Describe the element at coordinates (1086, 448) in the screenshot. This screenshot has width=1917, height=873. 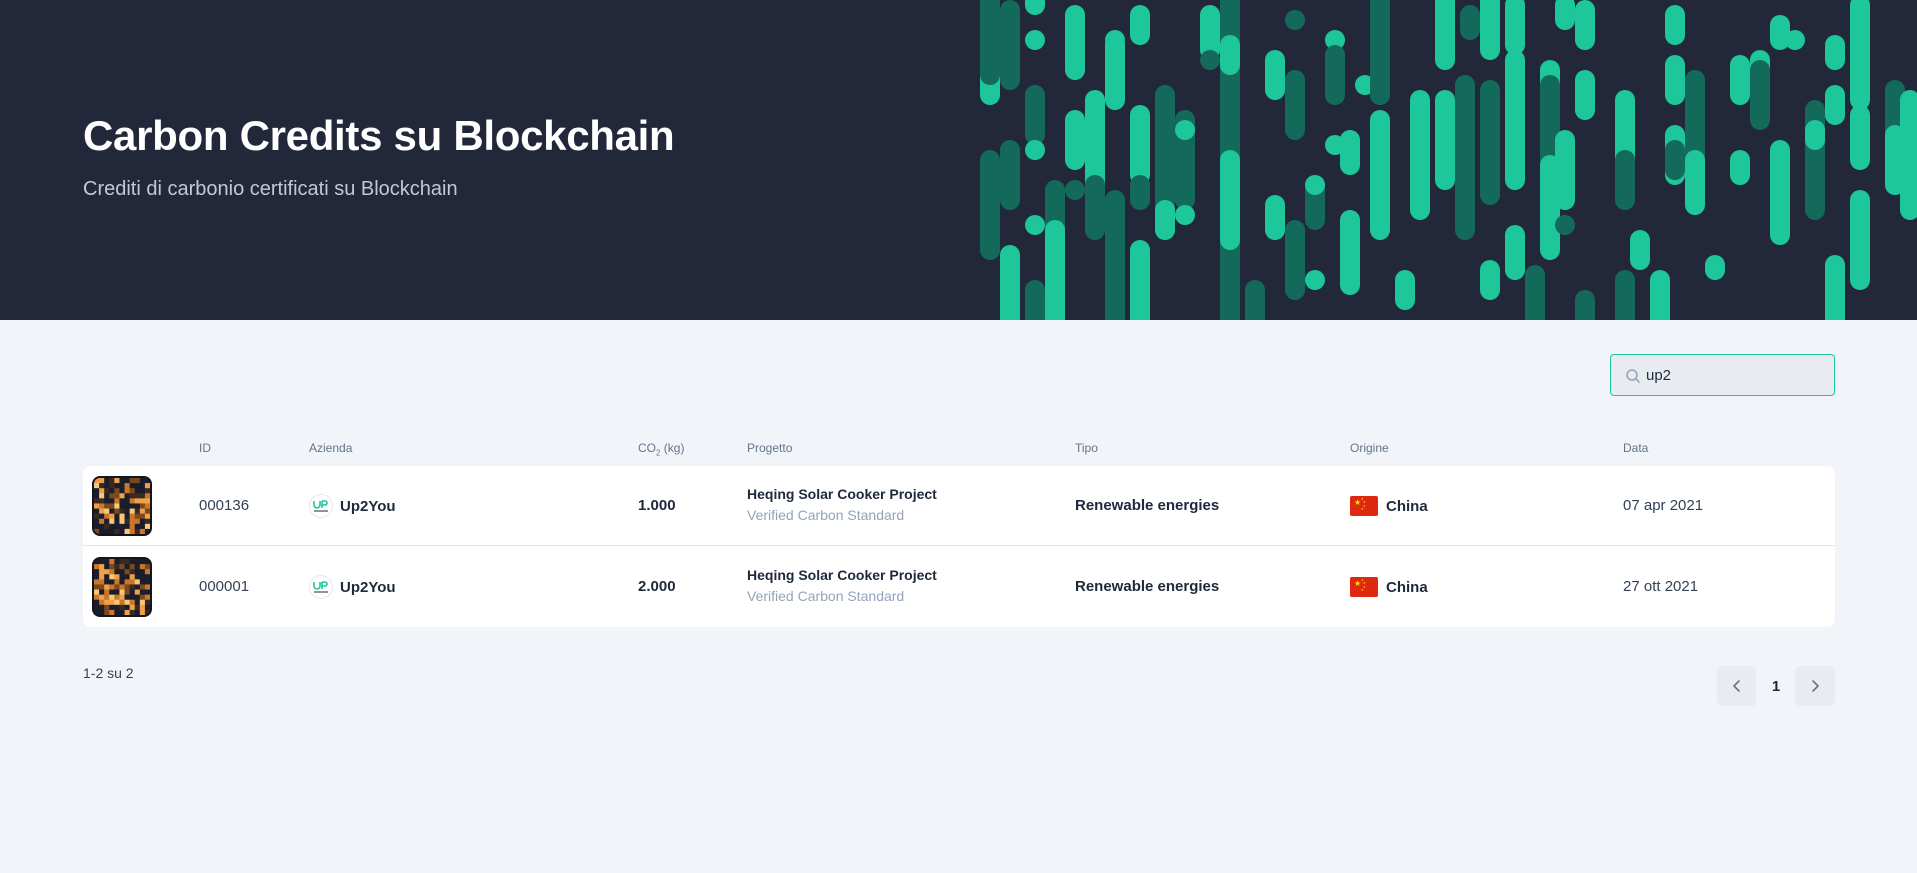
I see `column-header-tipo: Tipo` at that location.